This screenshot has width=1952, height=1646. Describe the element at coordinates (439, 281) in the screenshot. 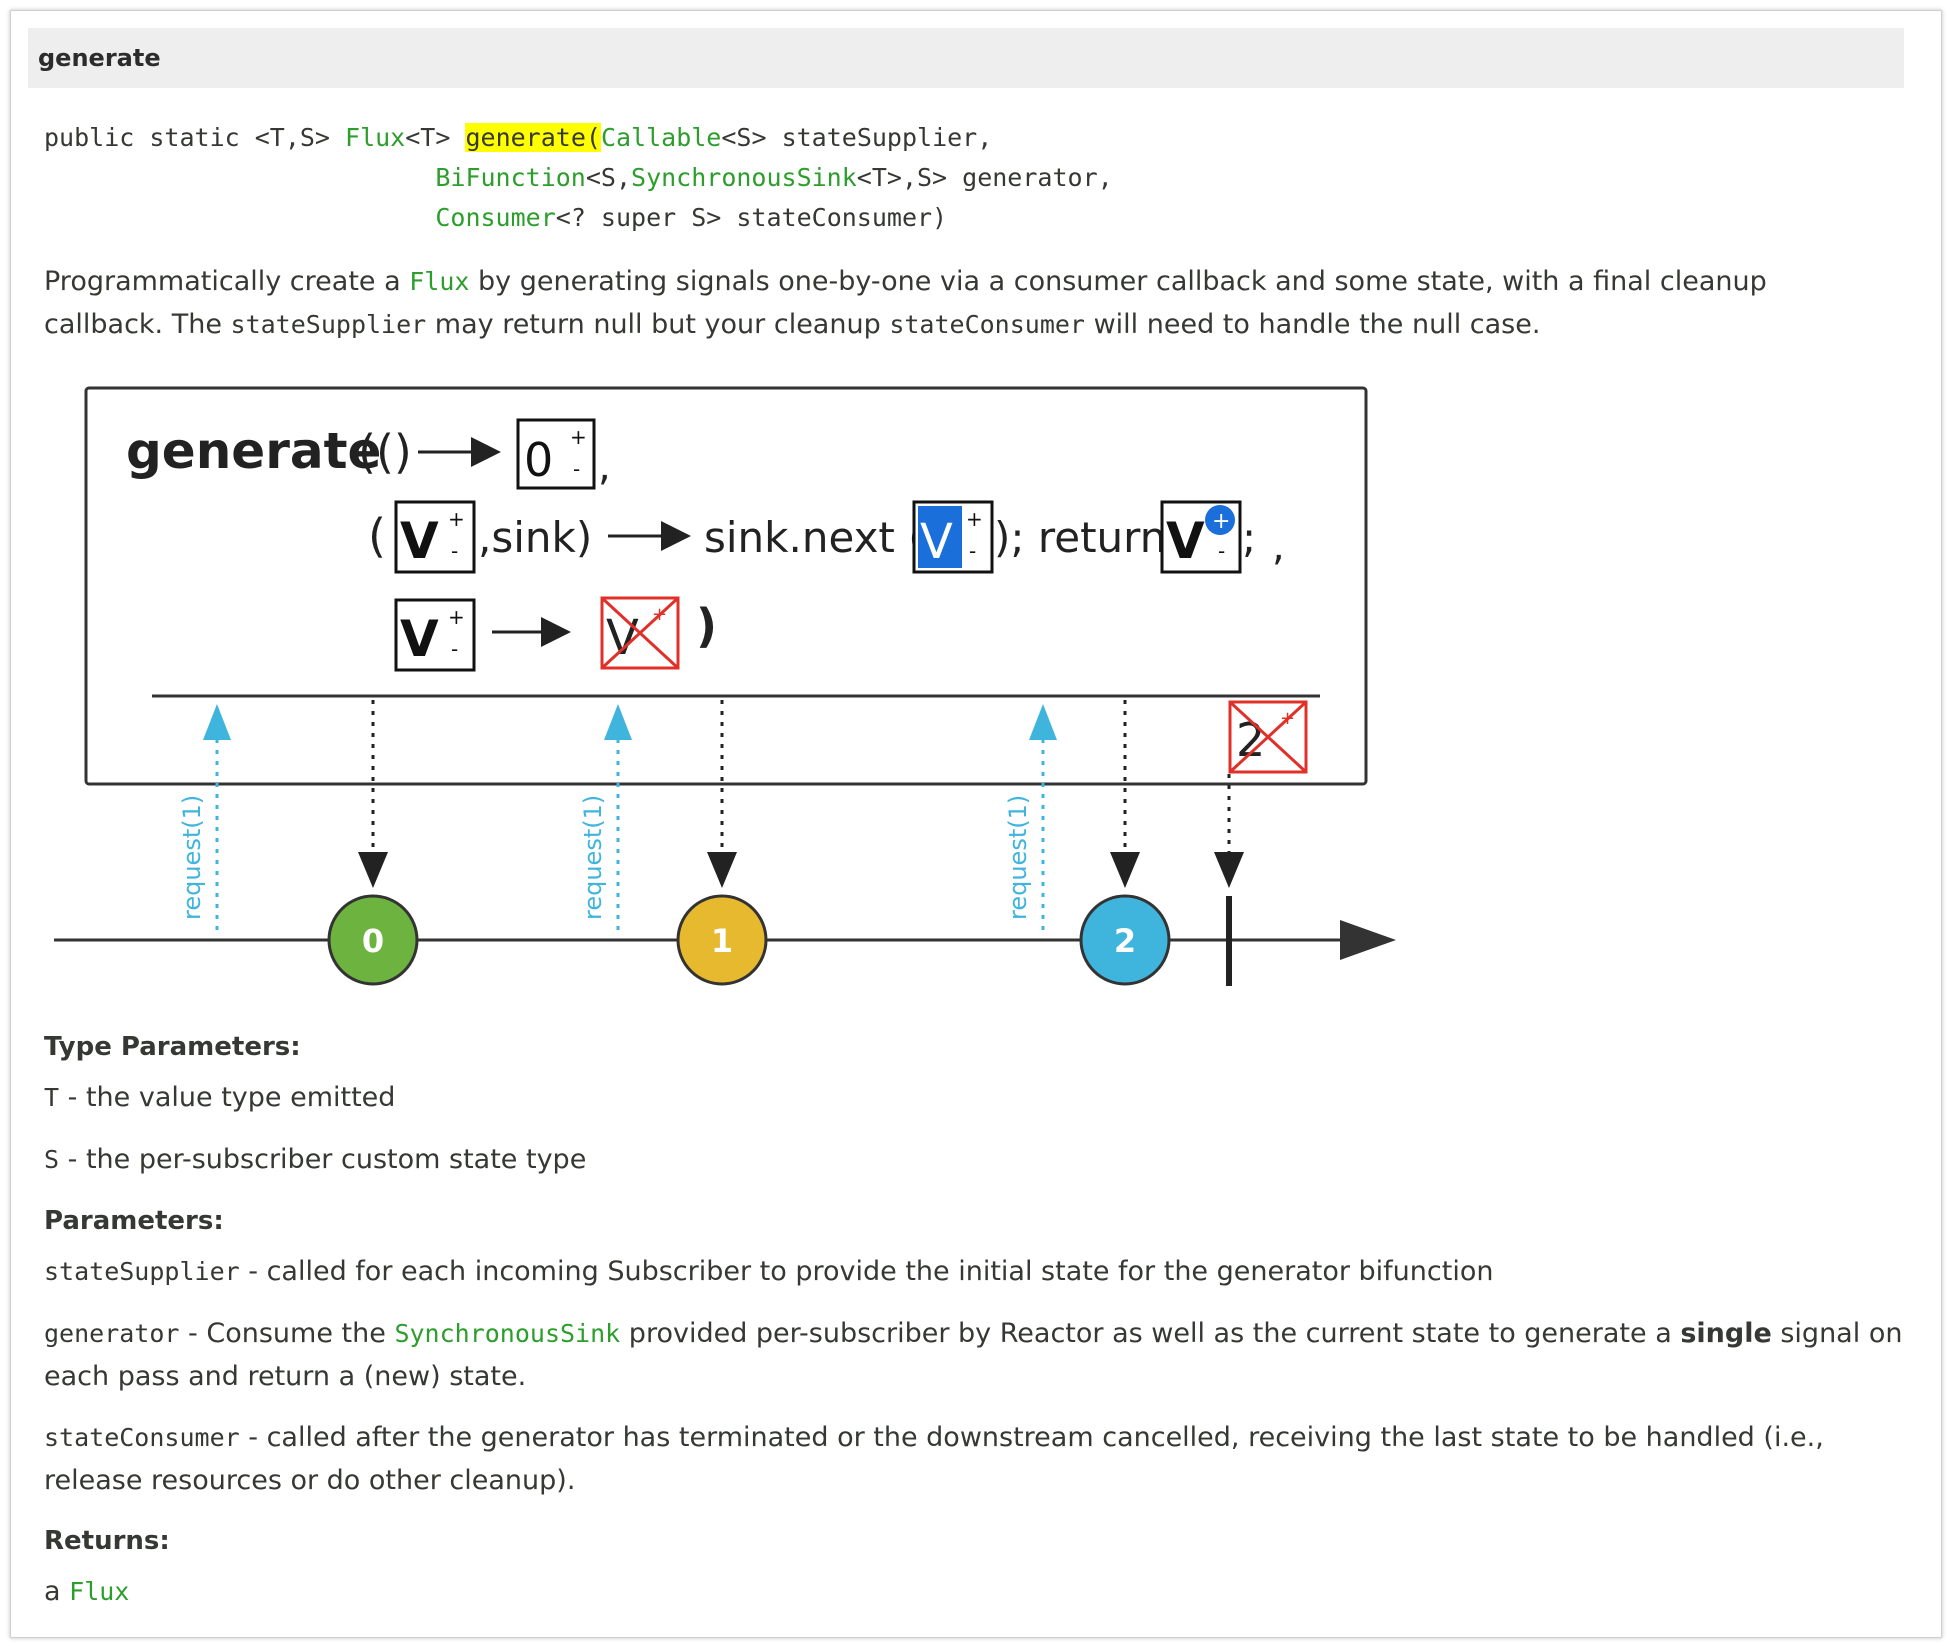

I see `flux-link: Flux` at that location.